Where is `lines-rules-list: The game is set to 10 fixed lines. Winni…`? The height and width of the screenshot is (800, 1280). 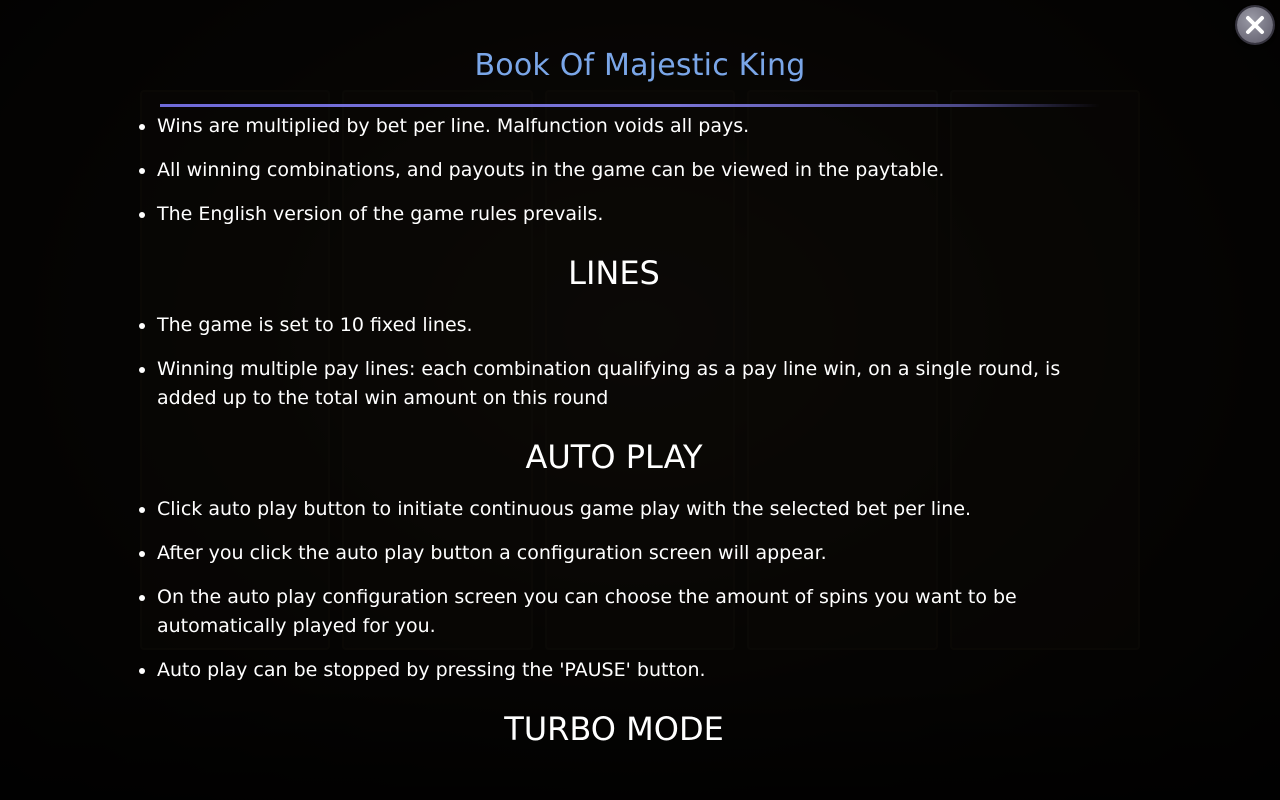
lines-rules-list: The game is set to 10 fixed lines. Winni… is located at coordinates (620, 362).